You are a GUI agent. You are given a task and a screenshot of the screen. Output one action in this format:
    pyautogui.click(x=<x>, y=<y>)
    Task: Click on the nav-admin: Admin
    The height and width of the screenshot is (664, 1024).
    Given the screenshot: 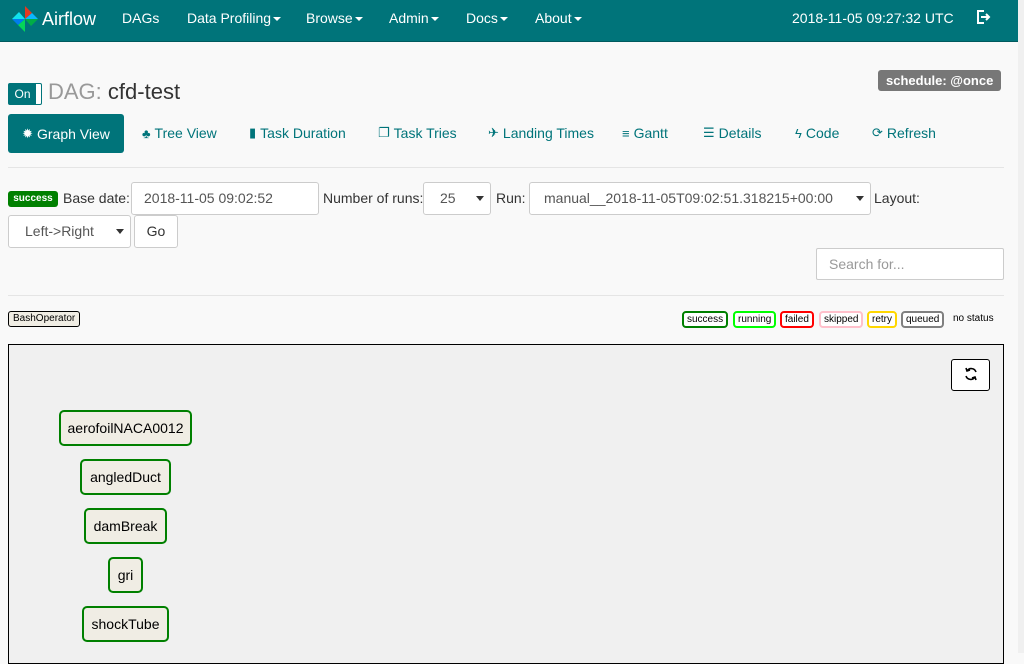 What is the action you would take?
    pyautogui.click(x=414, y=18)
    